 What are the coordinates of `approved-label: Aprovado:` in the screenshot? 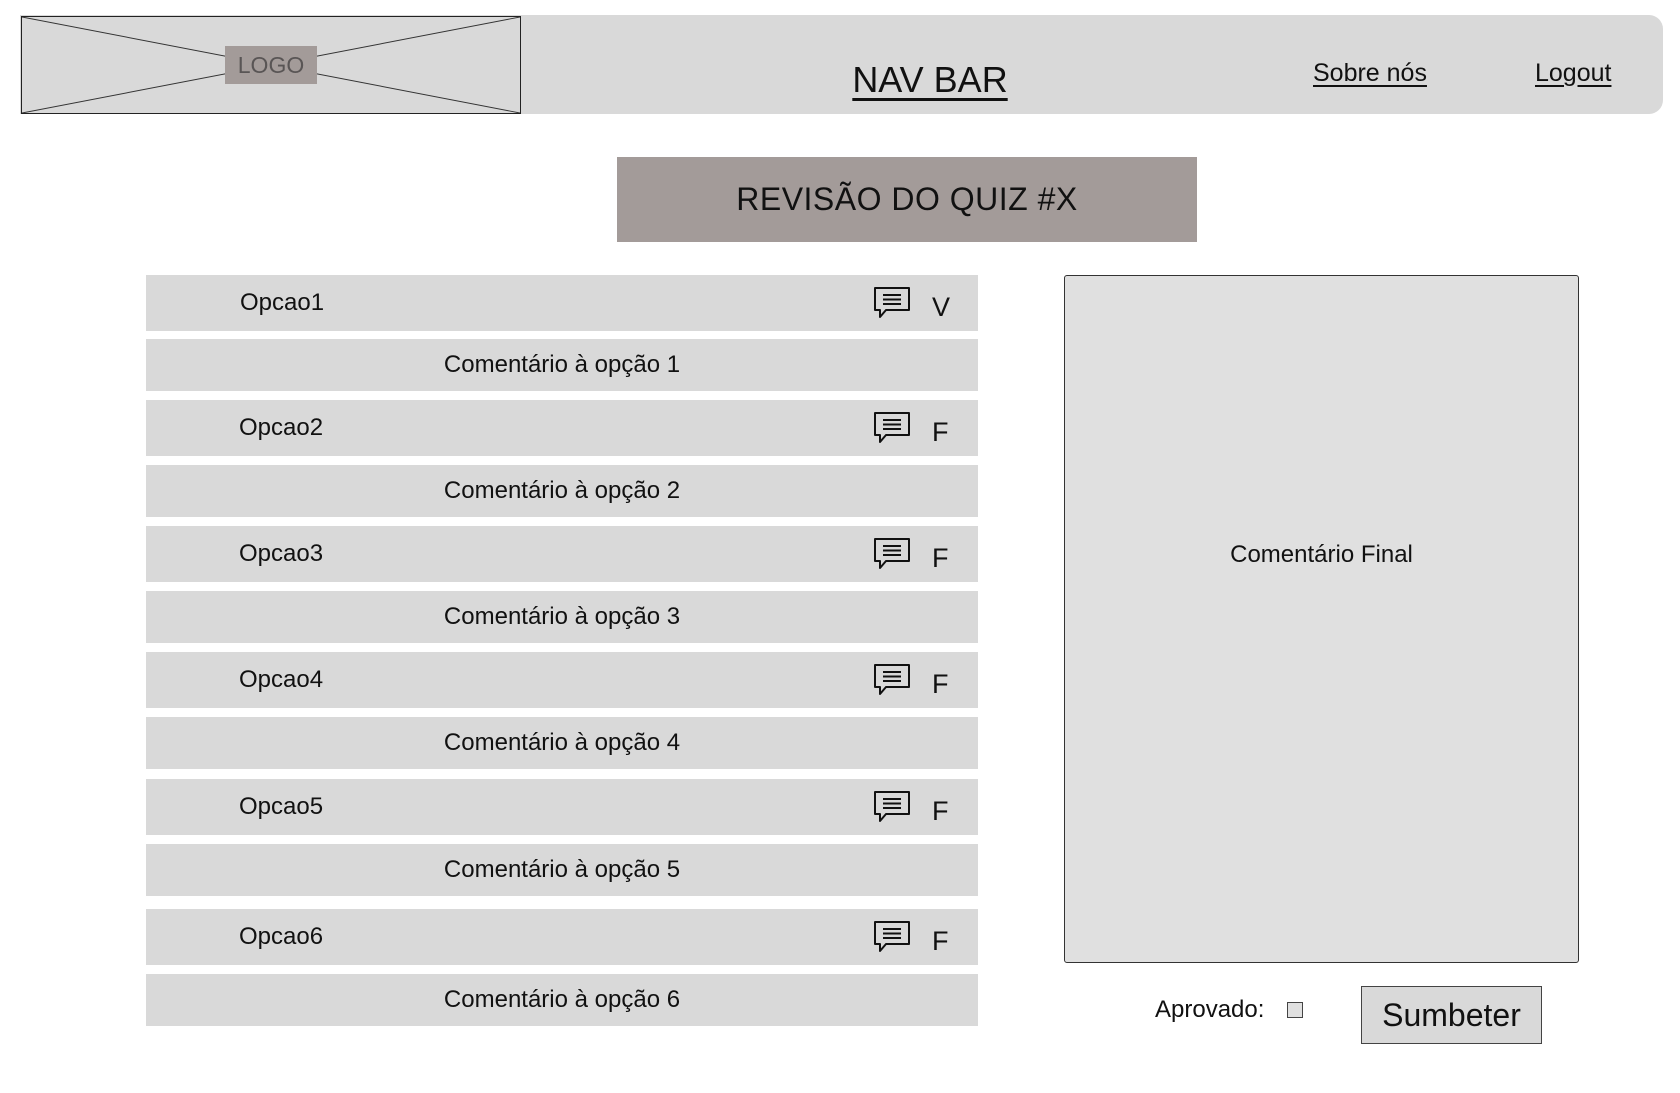 It's located at (1210, 1009).